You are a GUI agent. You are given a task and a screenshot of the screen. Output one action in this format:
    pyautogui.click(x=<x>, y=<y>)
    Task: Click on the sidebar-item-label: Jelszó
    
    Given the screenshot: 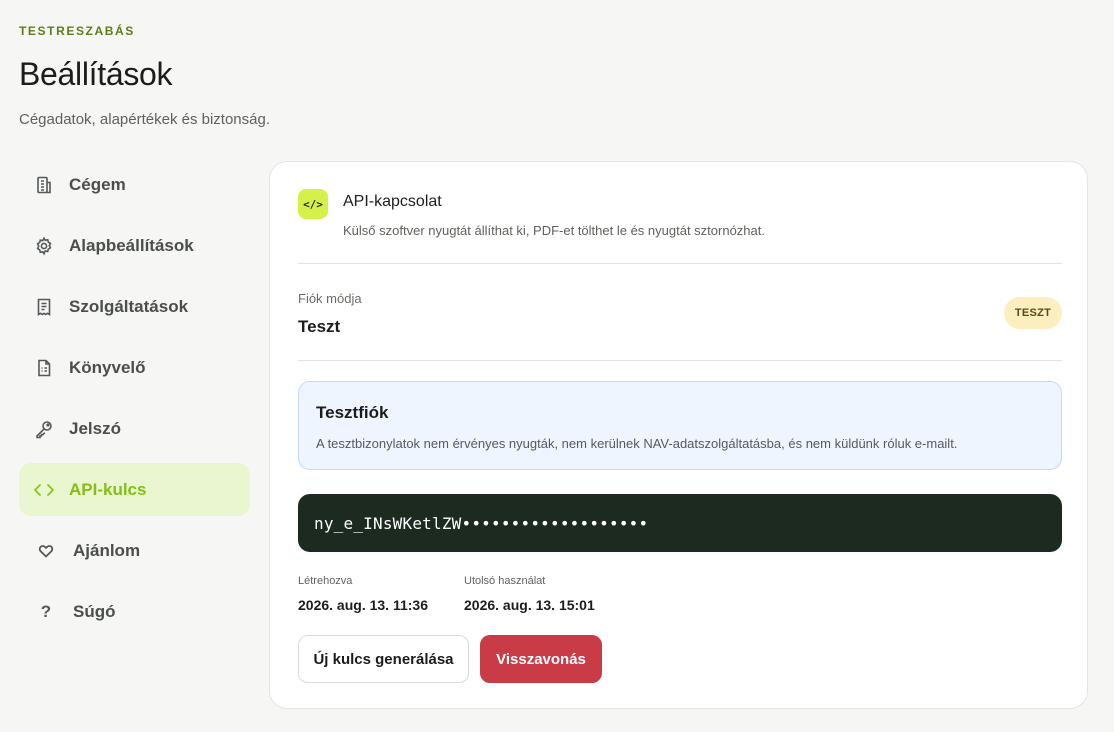 What is the action you would take?
    pyautogui.click(x=95, y=428)
    